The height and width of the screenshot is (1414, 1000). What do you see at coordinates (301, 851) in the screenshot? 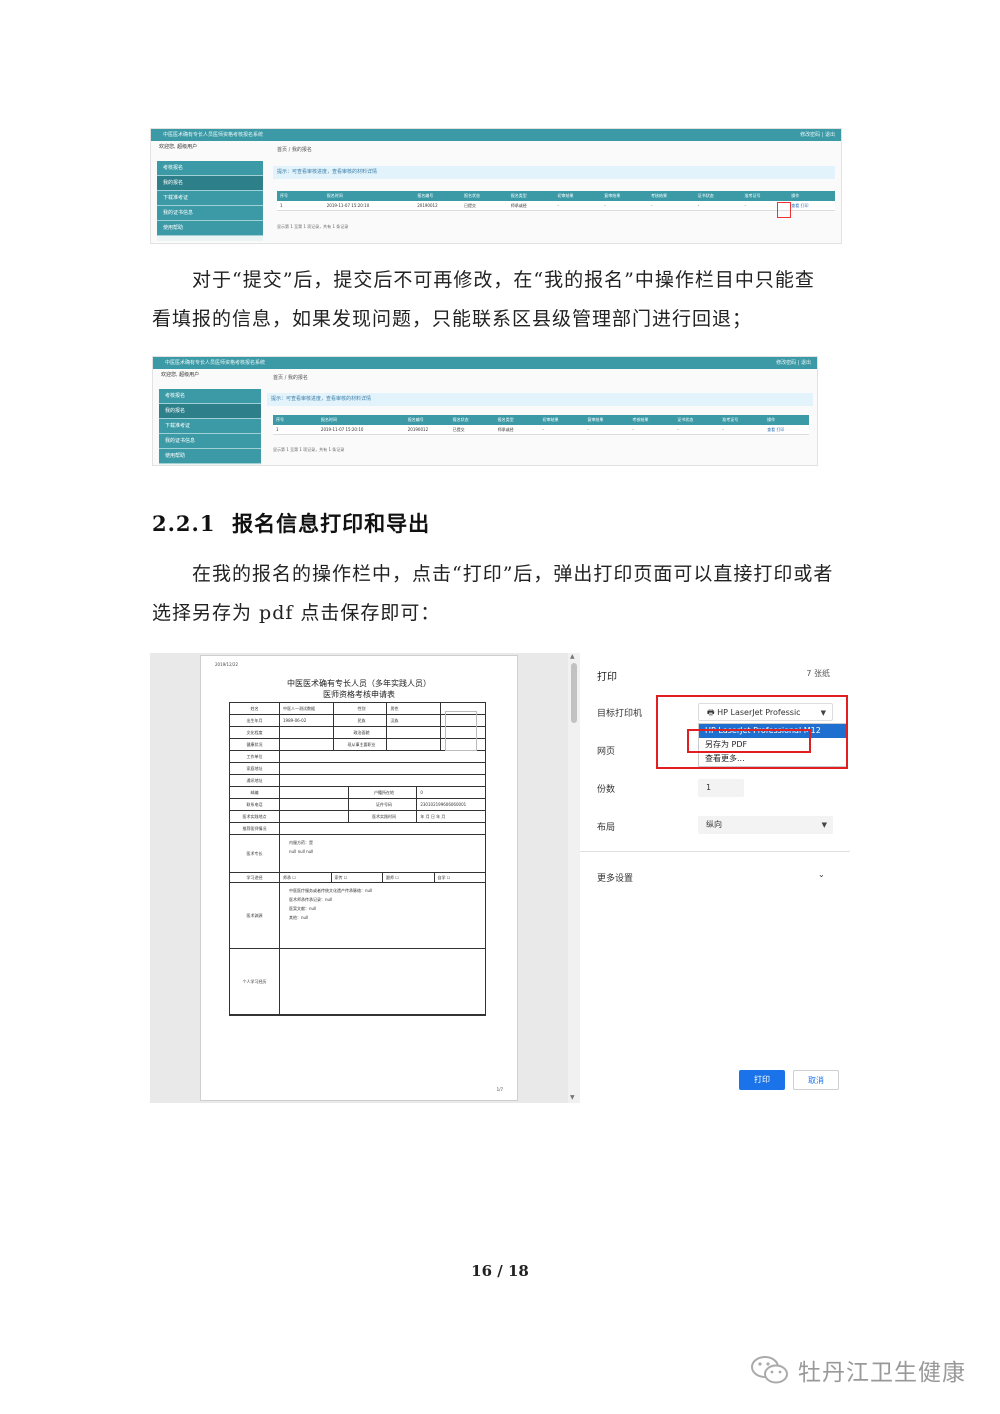
I see `list-item: null null null` at bounding box center [301, 851].